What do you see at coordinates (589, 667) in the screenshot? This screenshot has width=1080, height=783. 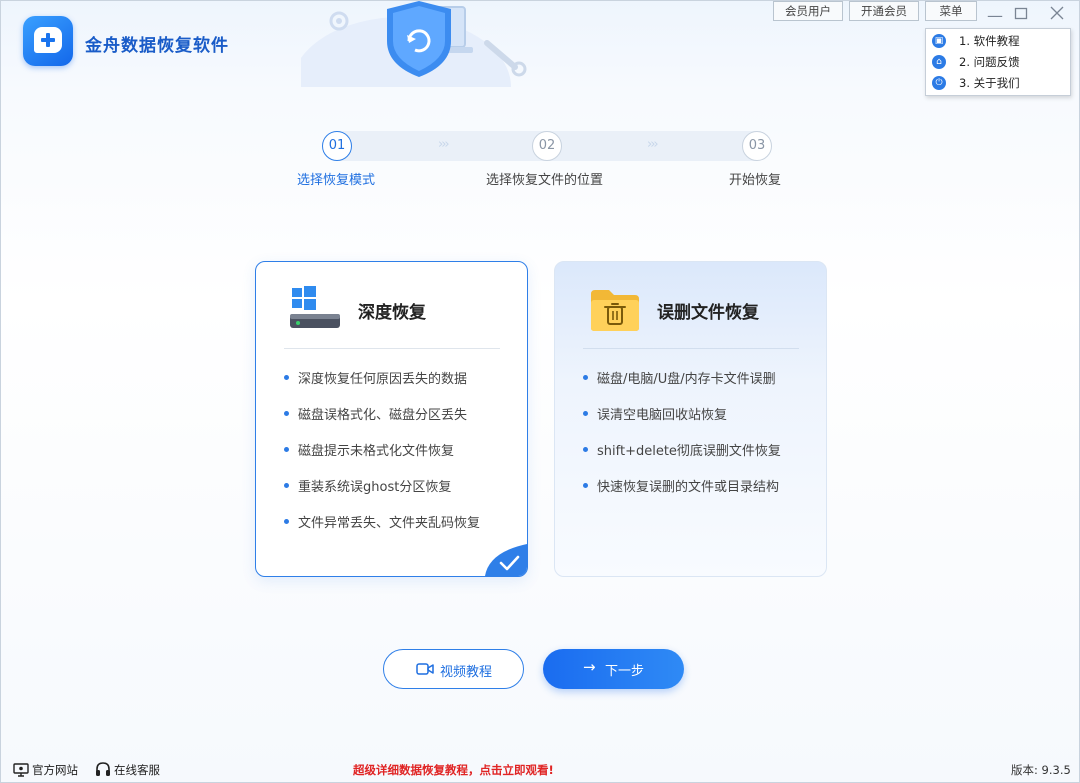 I see `arrow-right-icon: →` at bounding box center [589, 667].